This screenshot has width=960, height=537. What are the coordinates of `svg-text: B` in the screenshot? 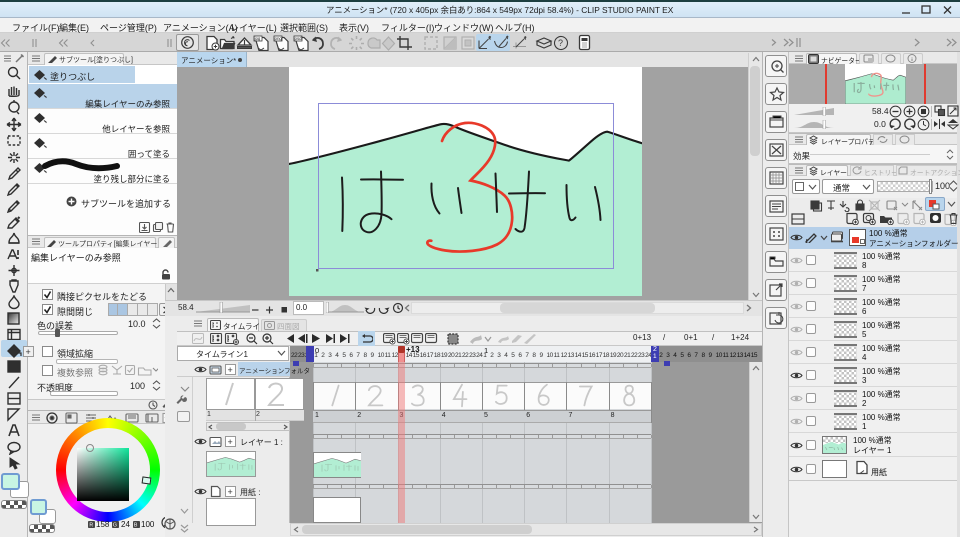 It's located at (136, 525).